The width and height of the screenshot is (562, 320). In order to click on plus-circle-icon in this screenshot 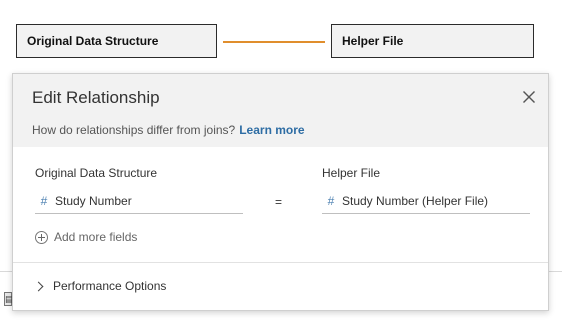, I will do `click(41, 237)`.